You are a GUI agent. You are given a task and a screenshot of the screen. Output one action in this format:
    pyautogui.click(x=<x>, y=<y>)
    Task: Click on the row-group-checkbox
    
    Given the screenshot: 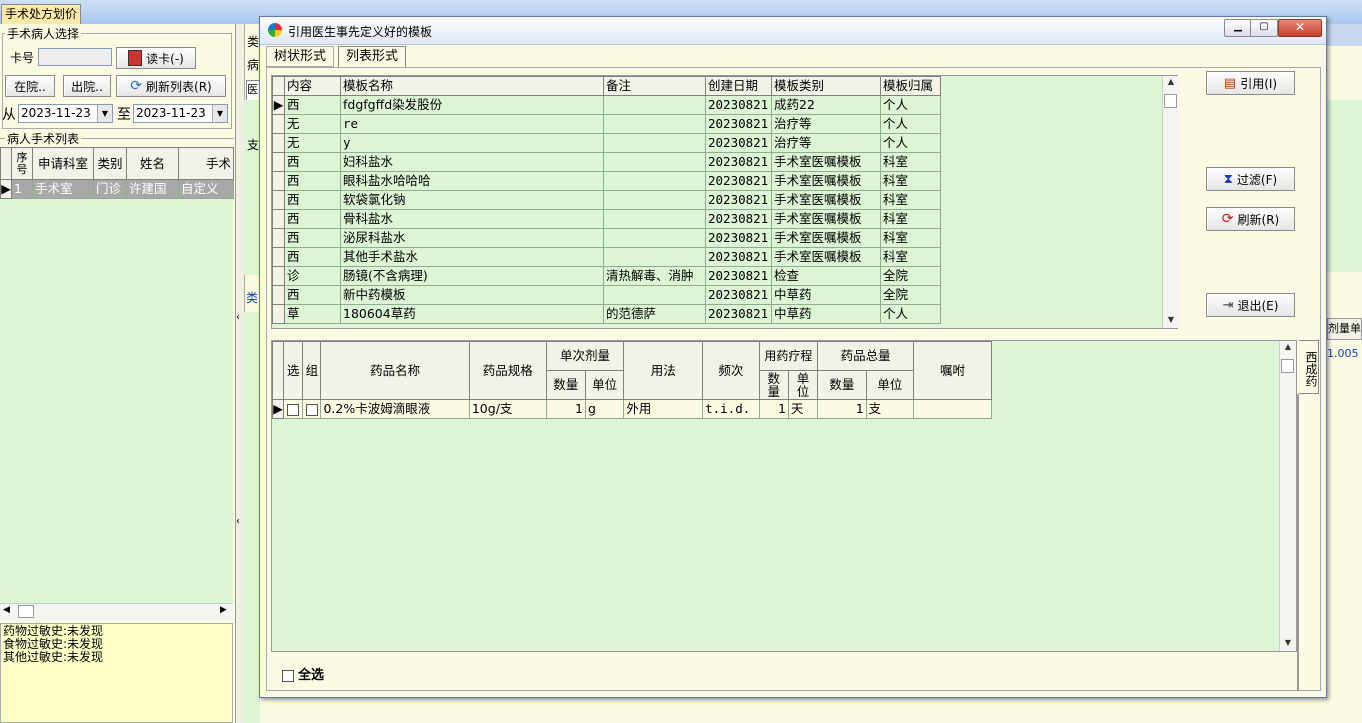 What is the action you would take?
    pyautogui.click(x=312, y=409)
    